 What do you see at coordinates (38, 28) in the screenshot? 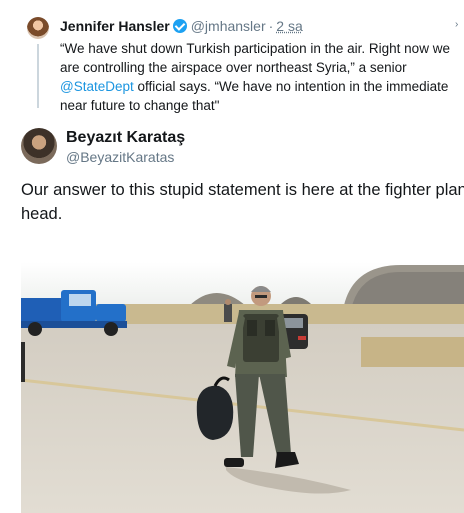
I see `quoted-tweet-avatar` at bounding box center [38, 28].